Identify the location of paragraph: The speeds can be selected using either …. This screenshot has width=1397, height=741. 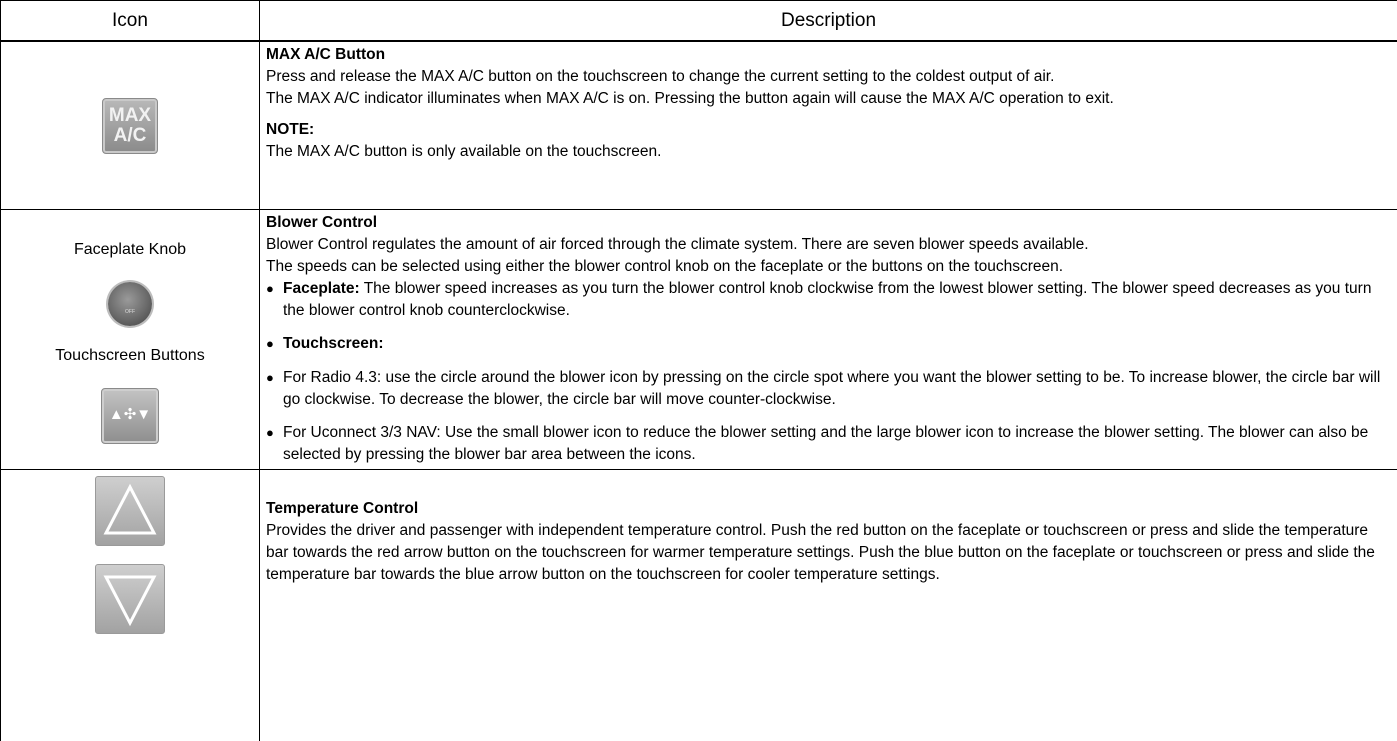
(828, 267).